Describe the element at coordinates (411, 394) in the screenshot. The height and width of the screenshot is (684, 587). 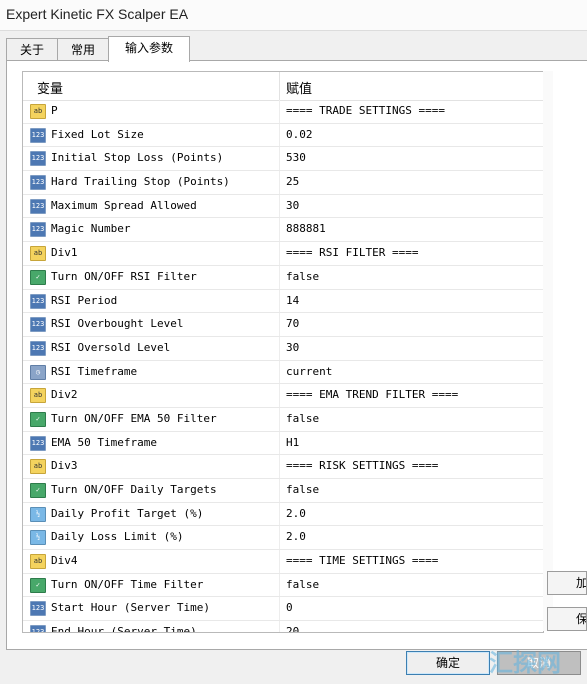
I see `parameter-value: ==== EMA TREND FILTER ====` at that location.